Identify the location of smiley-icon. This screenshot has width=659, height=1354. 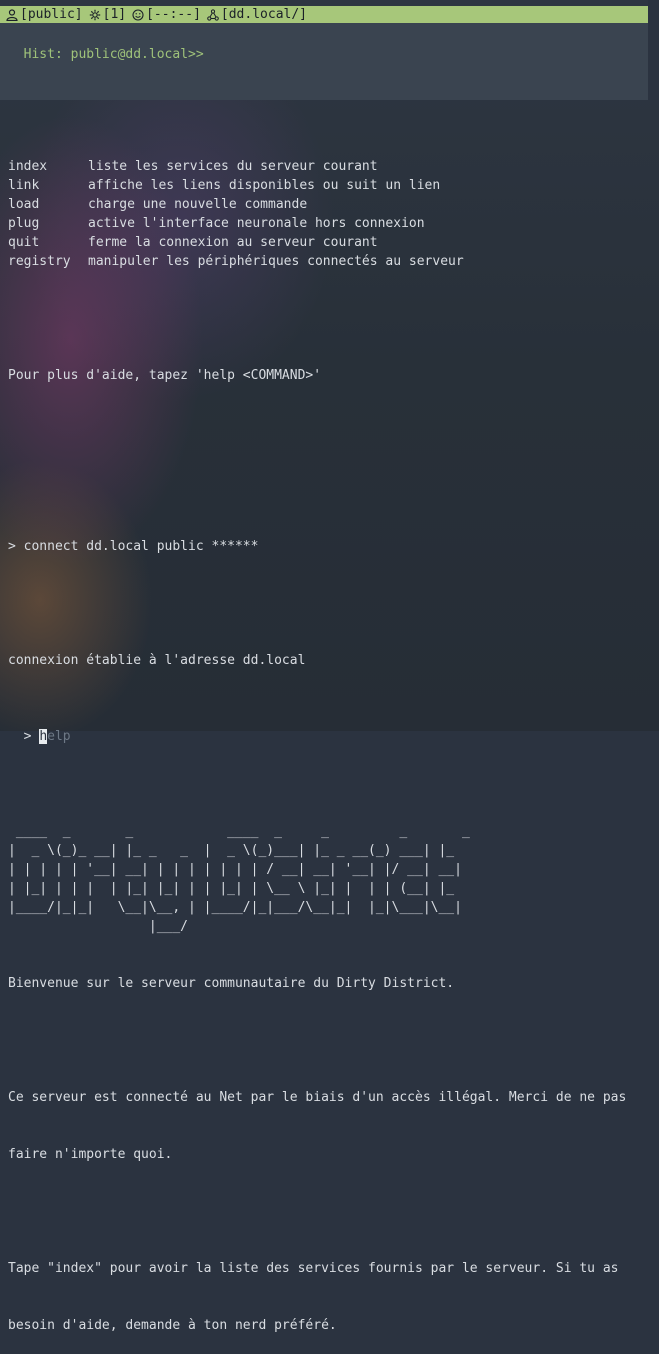
(138, 14).